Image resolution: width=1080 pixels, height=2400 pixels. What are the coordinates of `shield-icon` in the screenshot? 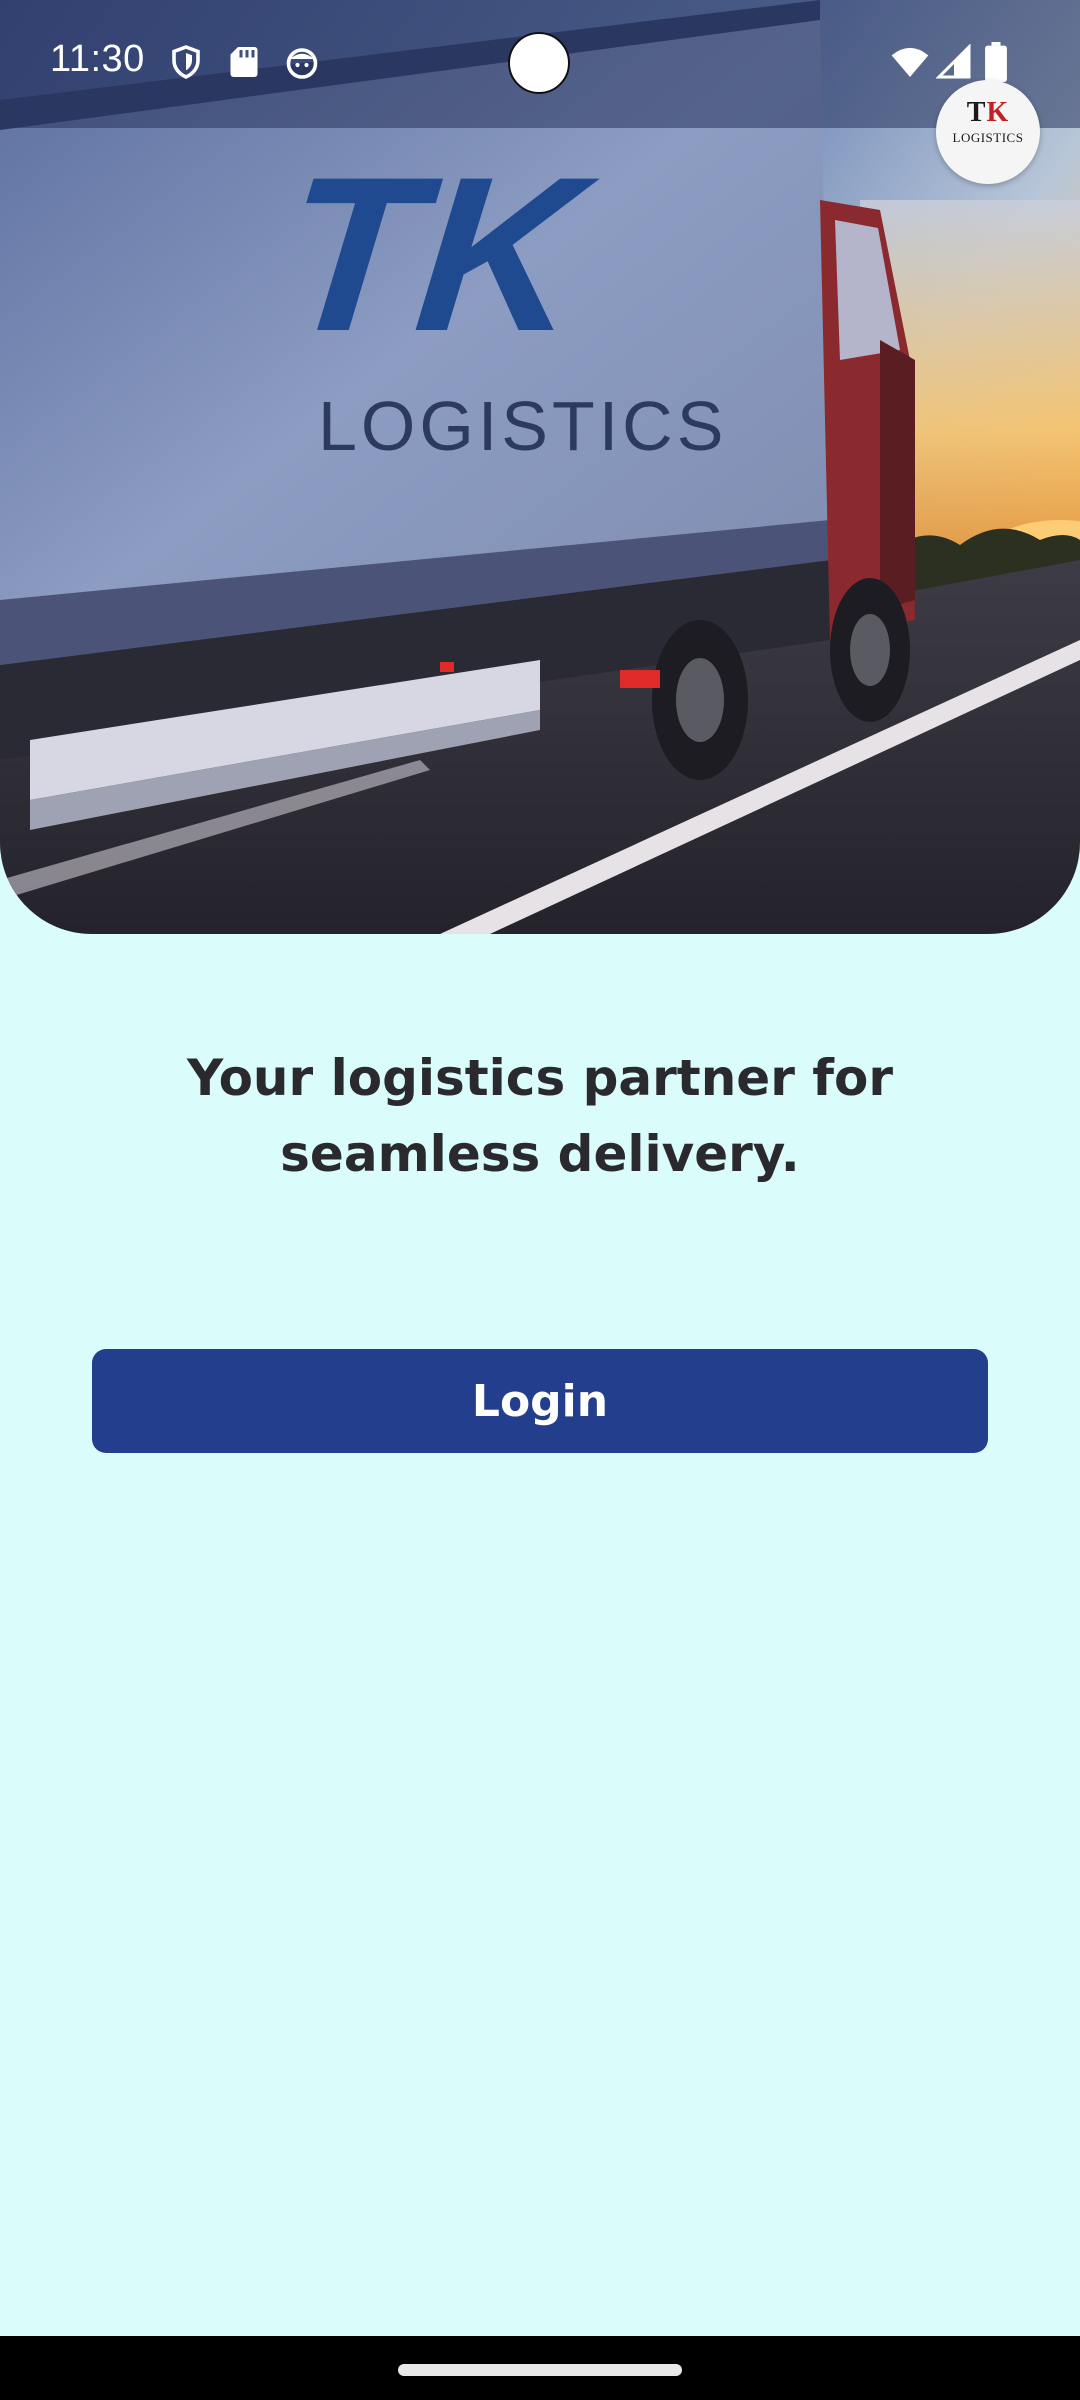 It's located at (186, 62).